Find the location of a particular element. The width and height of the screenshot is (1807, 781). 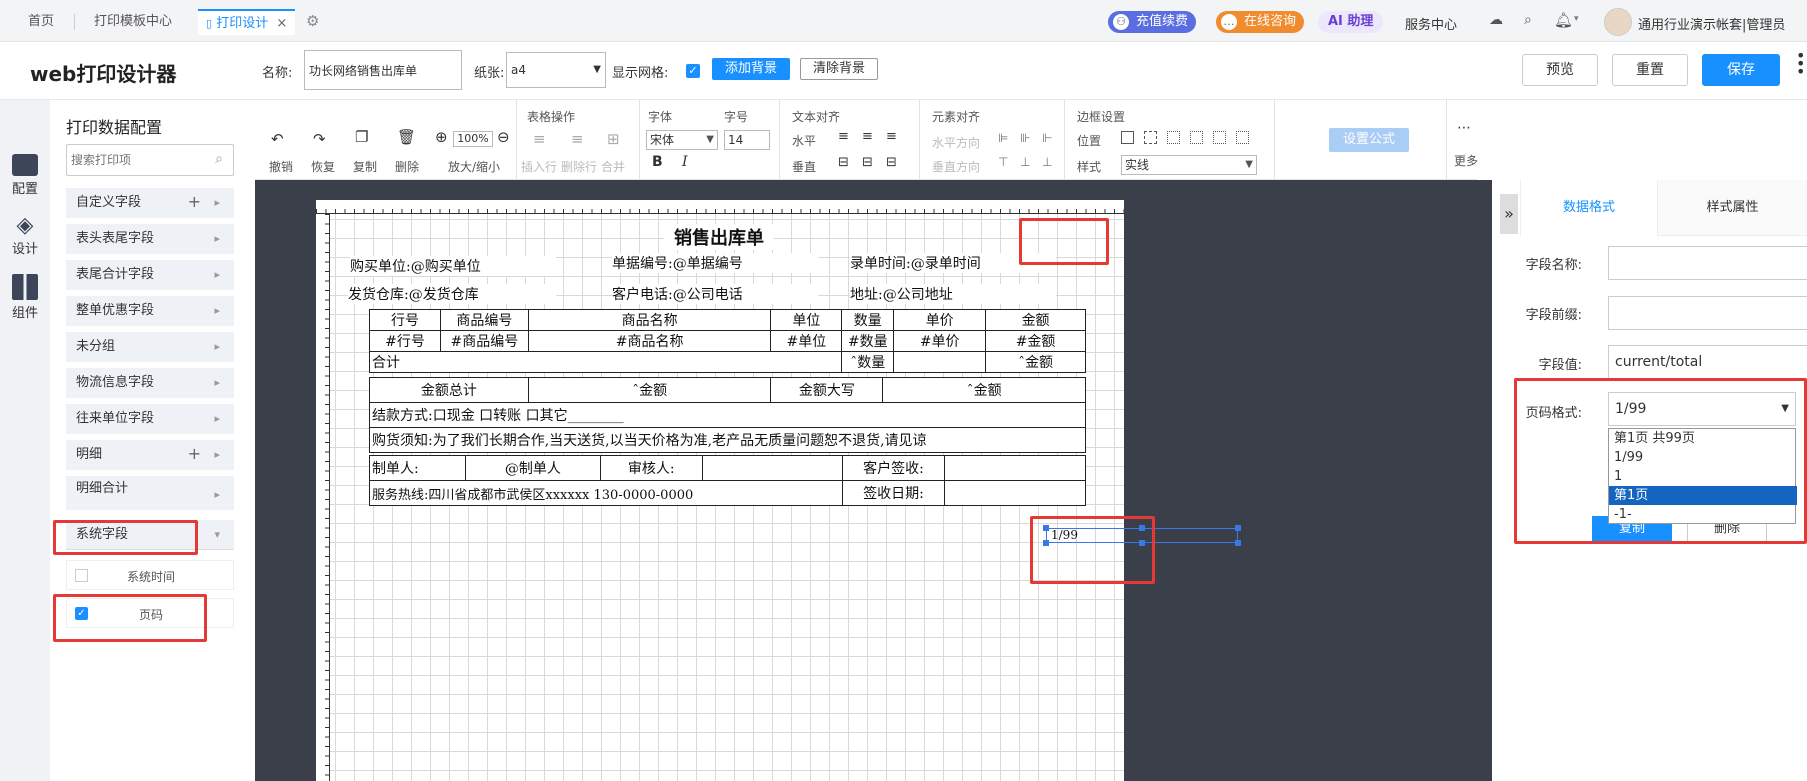

align-left-icon: ≡ is located at coordinates (843, 136).